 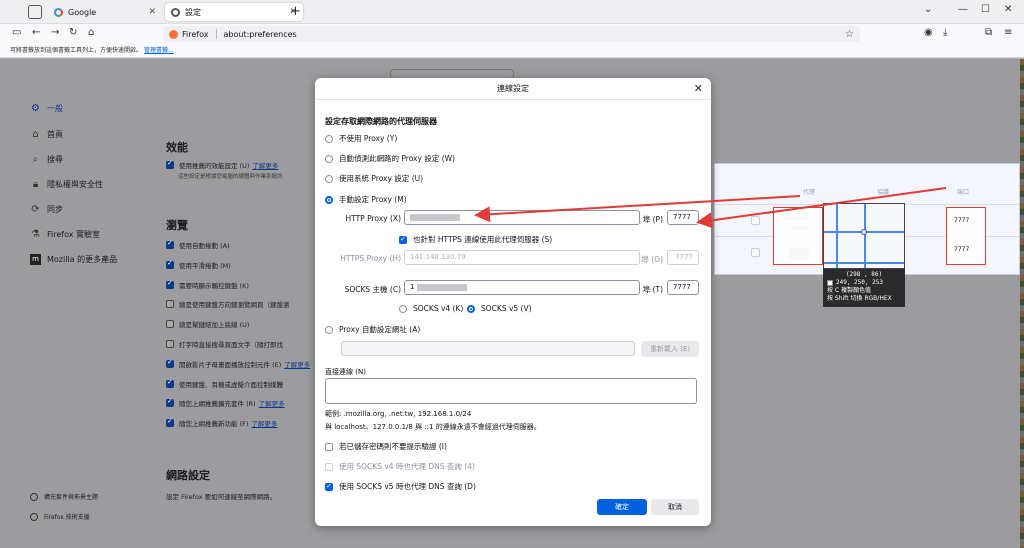 I want to click on url-text: about:preferences, so click(x=534, y=34).